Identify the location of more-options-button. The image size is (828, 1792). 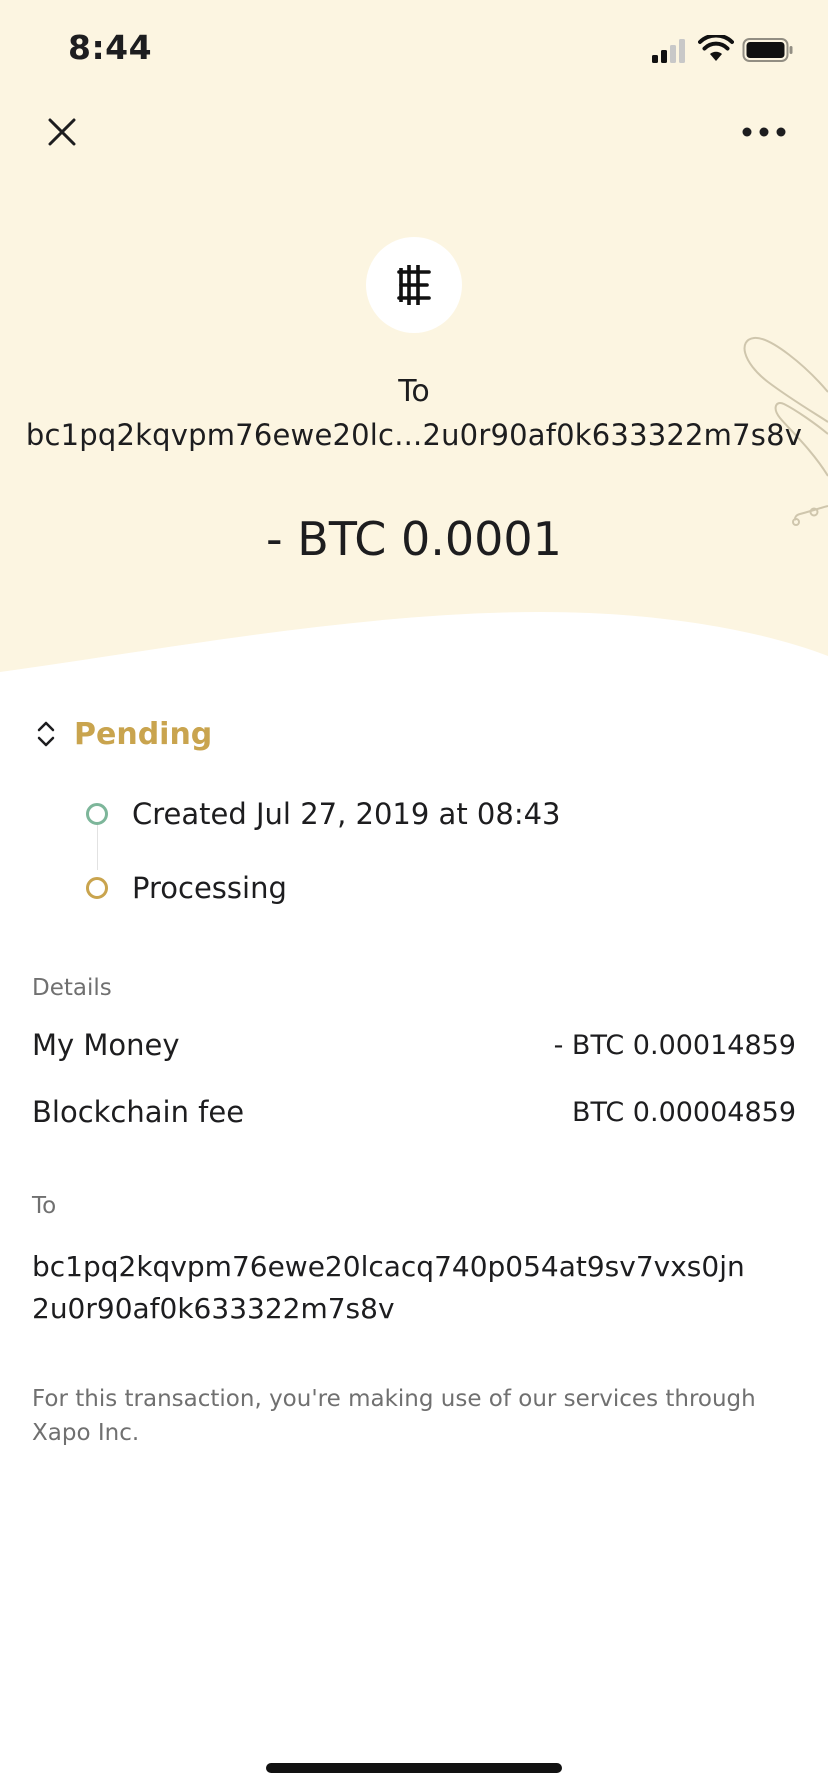
(764, 132).